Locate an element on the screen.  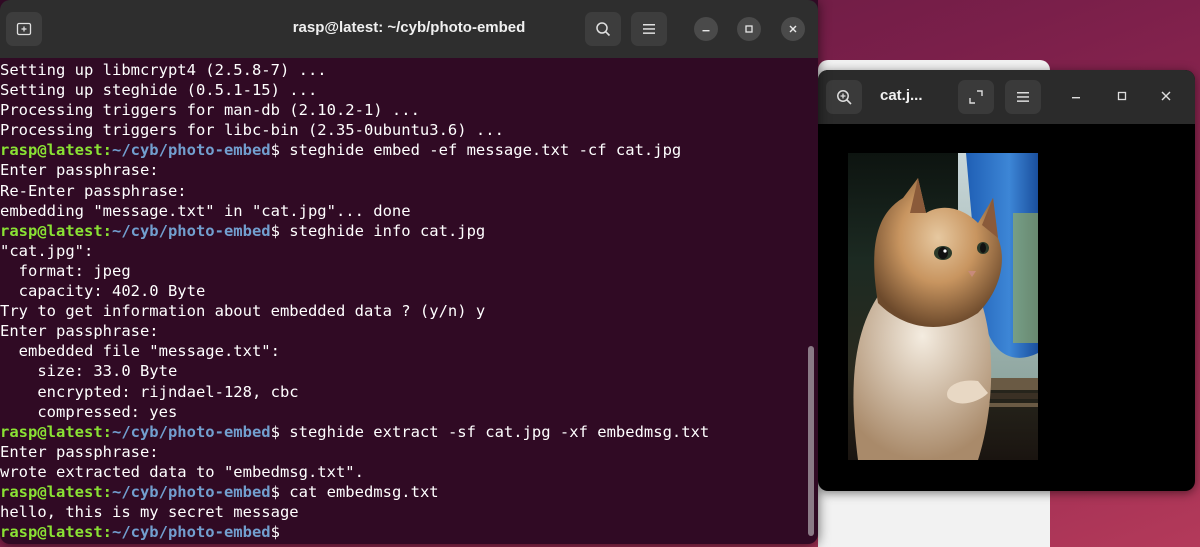
terminal-output-line: embedded file "message.txt": is located at coordinates (403, 351).